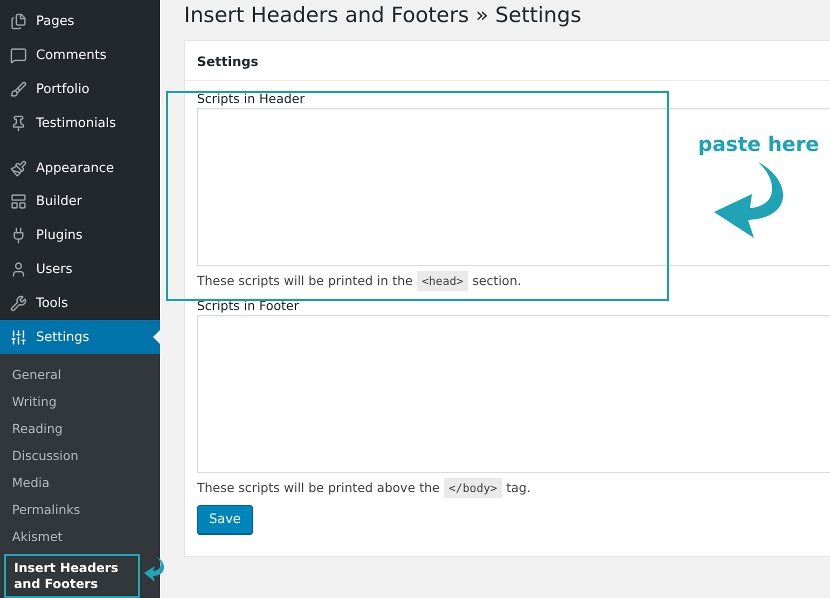 The width and height of the screenshot is (830, 598). What do you see at coordinates (227, 62) in the screenshot?
I see `card-title: Settings` at bounding box center [227, 62].